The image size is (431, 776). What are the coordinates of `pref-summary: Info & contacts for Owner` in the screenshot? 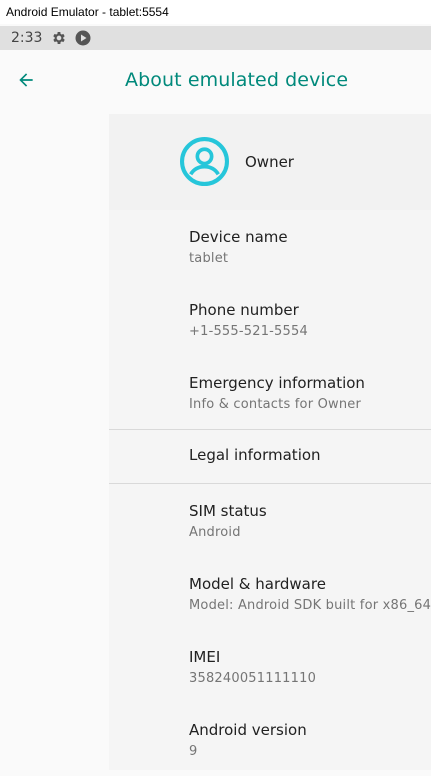 It's located at (275, 404).